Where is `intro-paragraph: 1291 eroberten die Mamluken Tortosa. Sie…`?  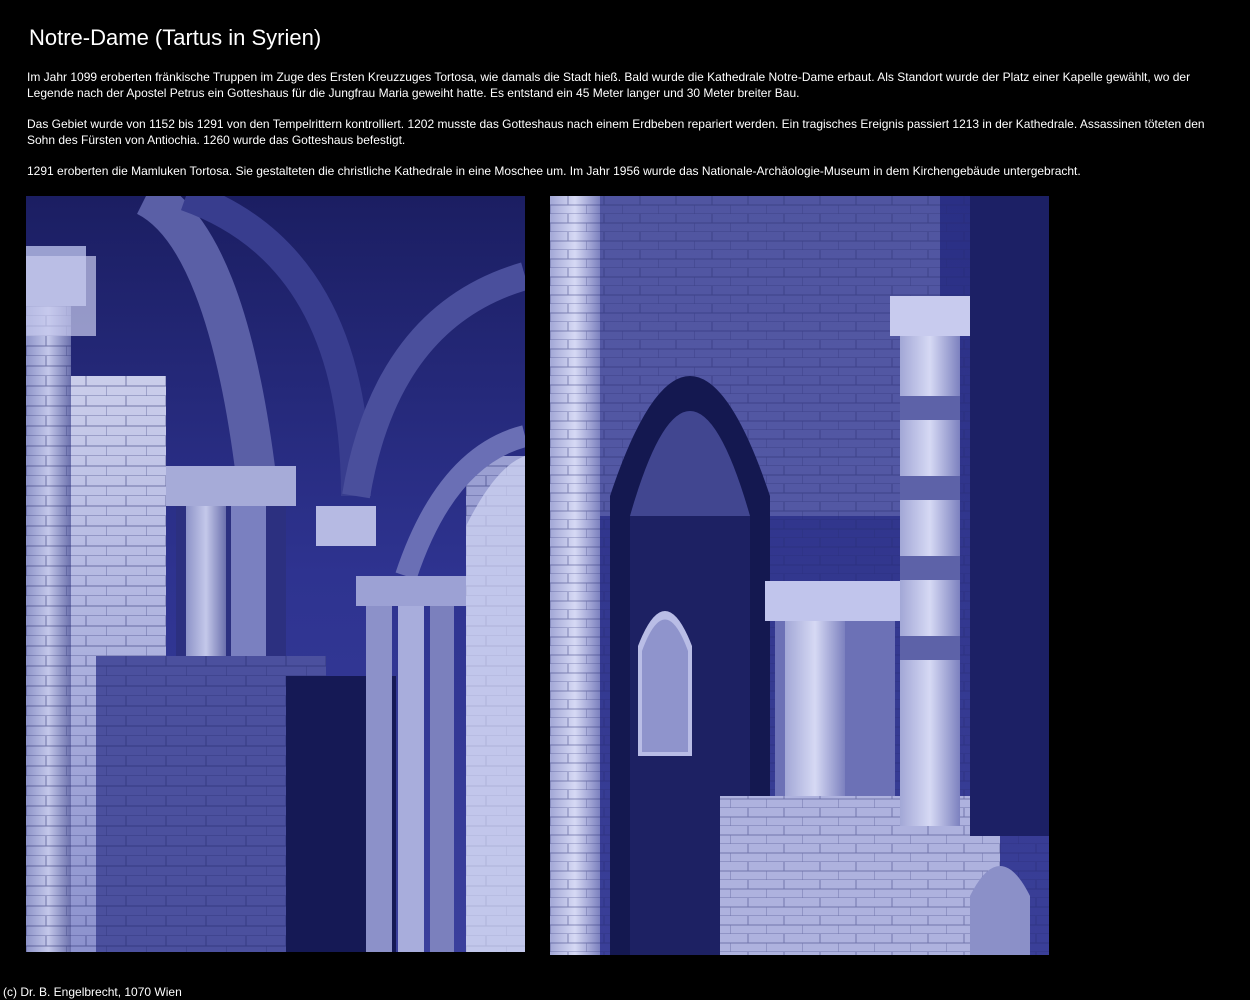 intro-paragraph: 1291 eroberten die Mamluken Tortosa. Sie… is located at coordinates (554, 171).